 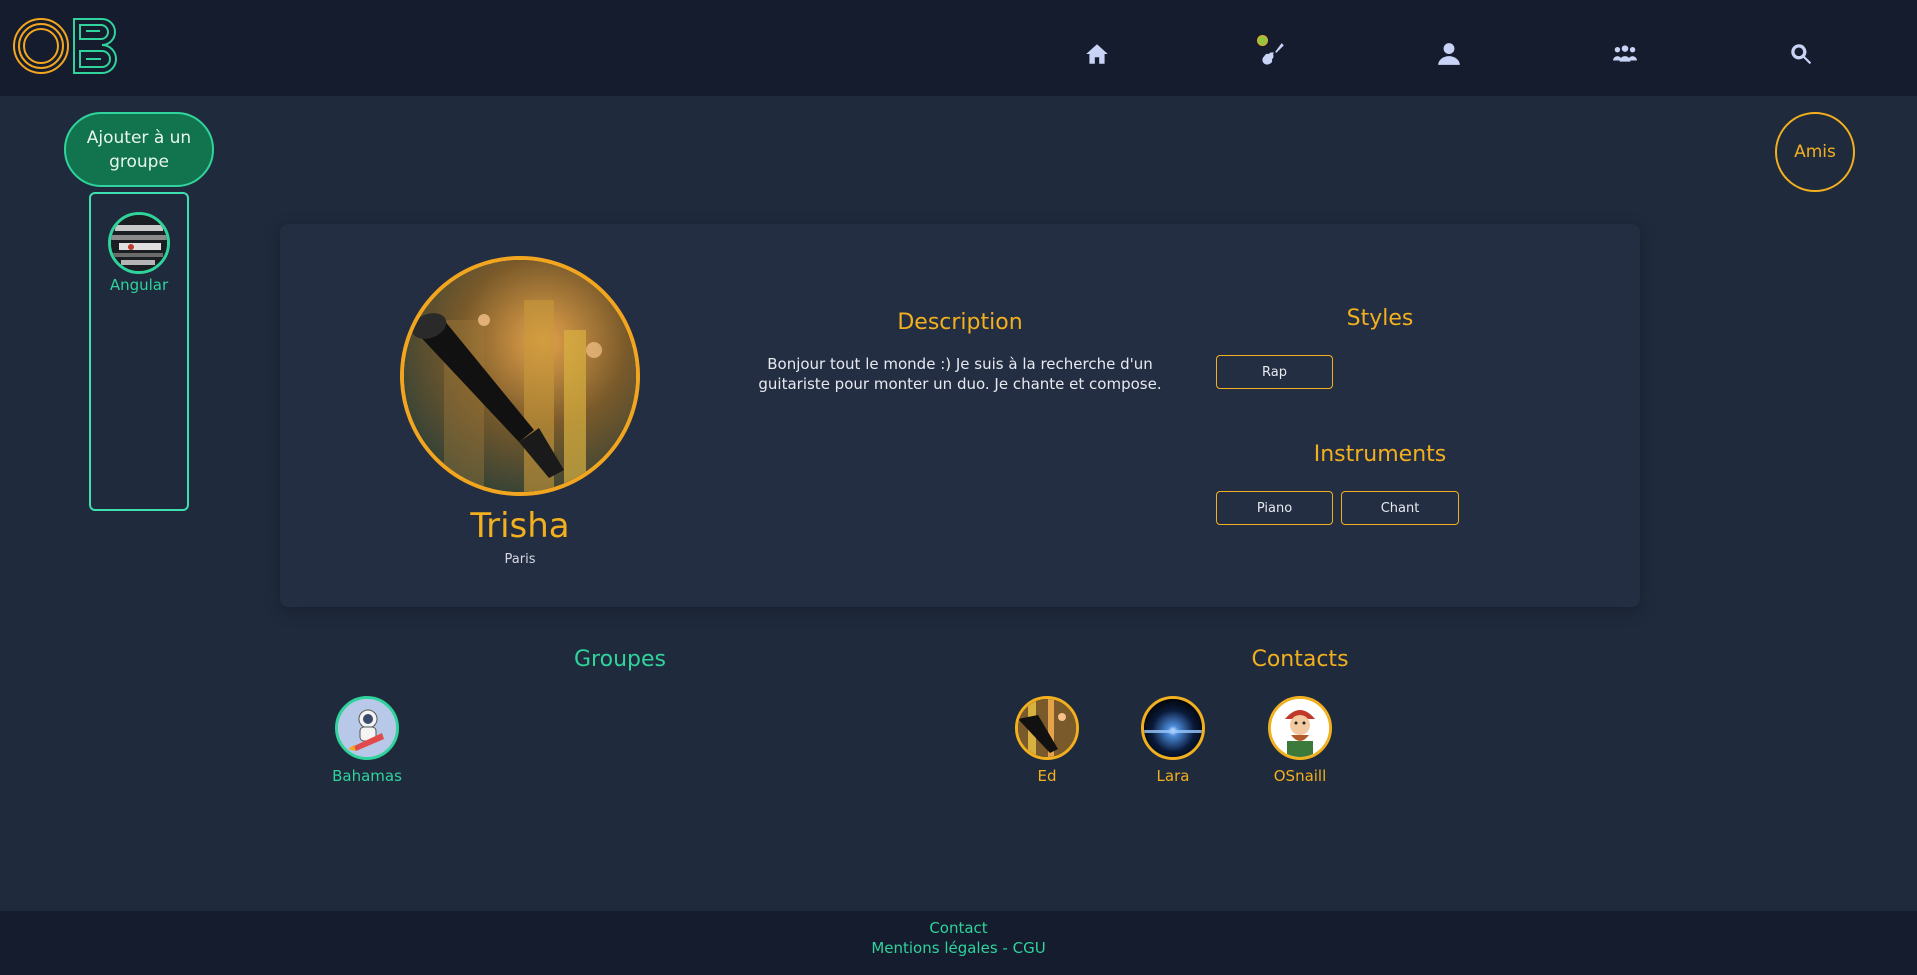 I want to click on ob-logo, so click(x=69, y=46).